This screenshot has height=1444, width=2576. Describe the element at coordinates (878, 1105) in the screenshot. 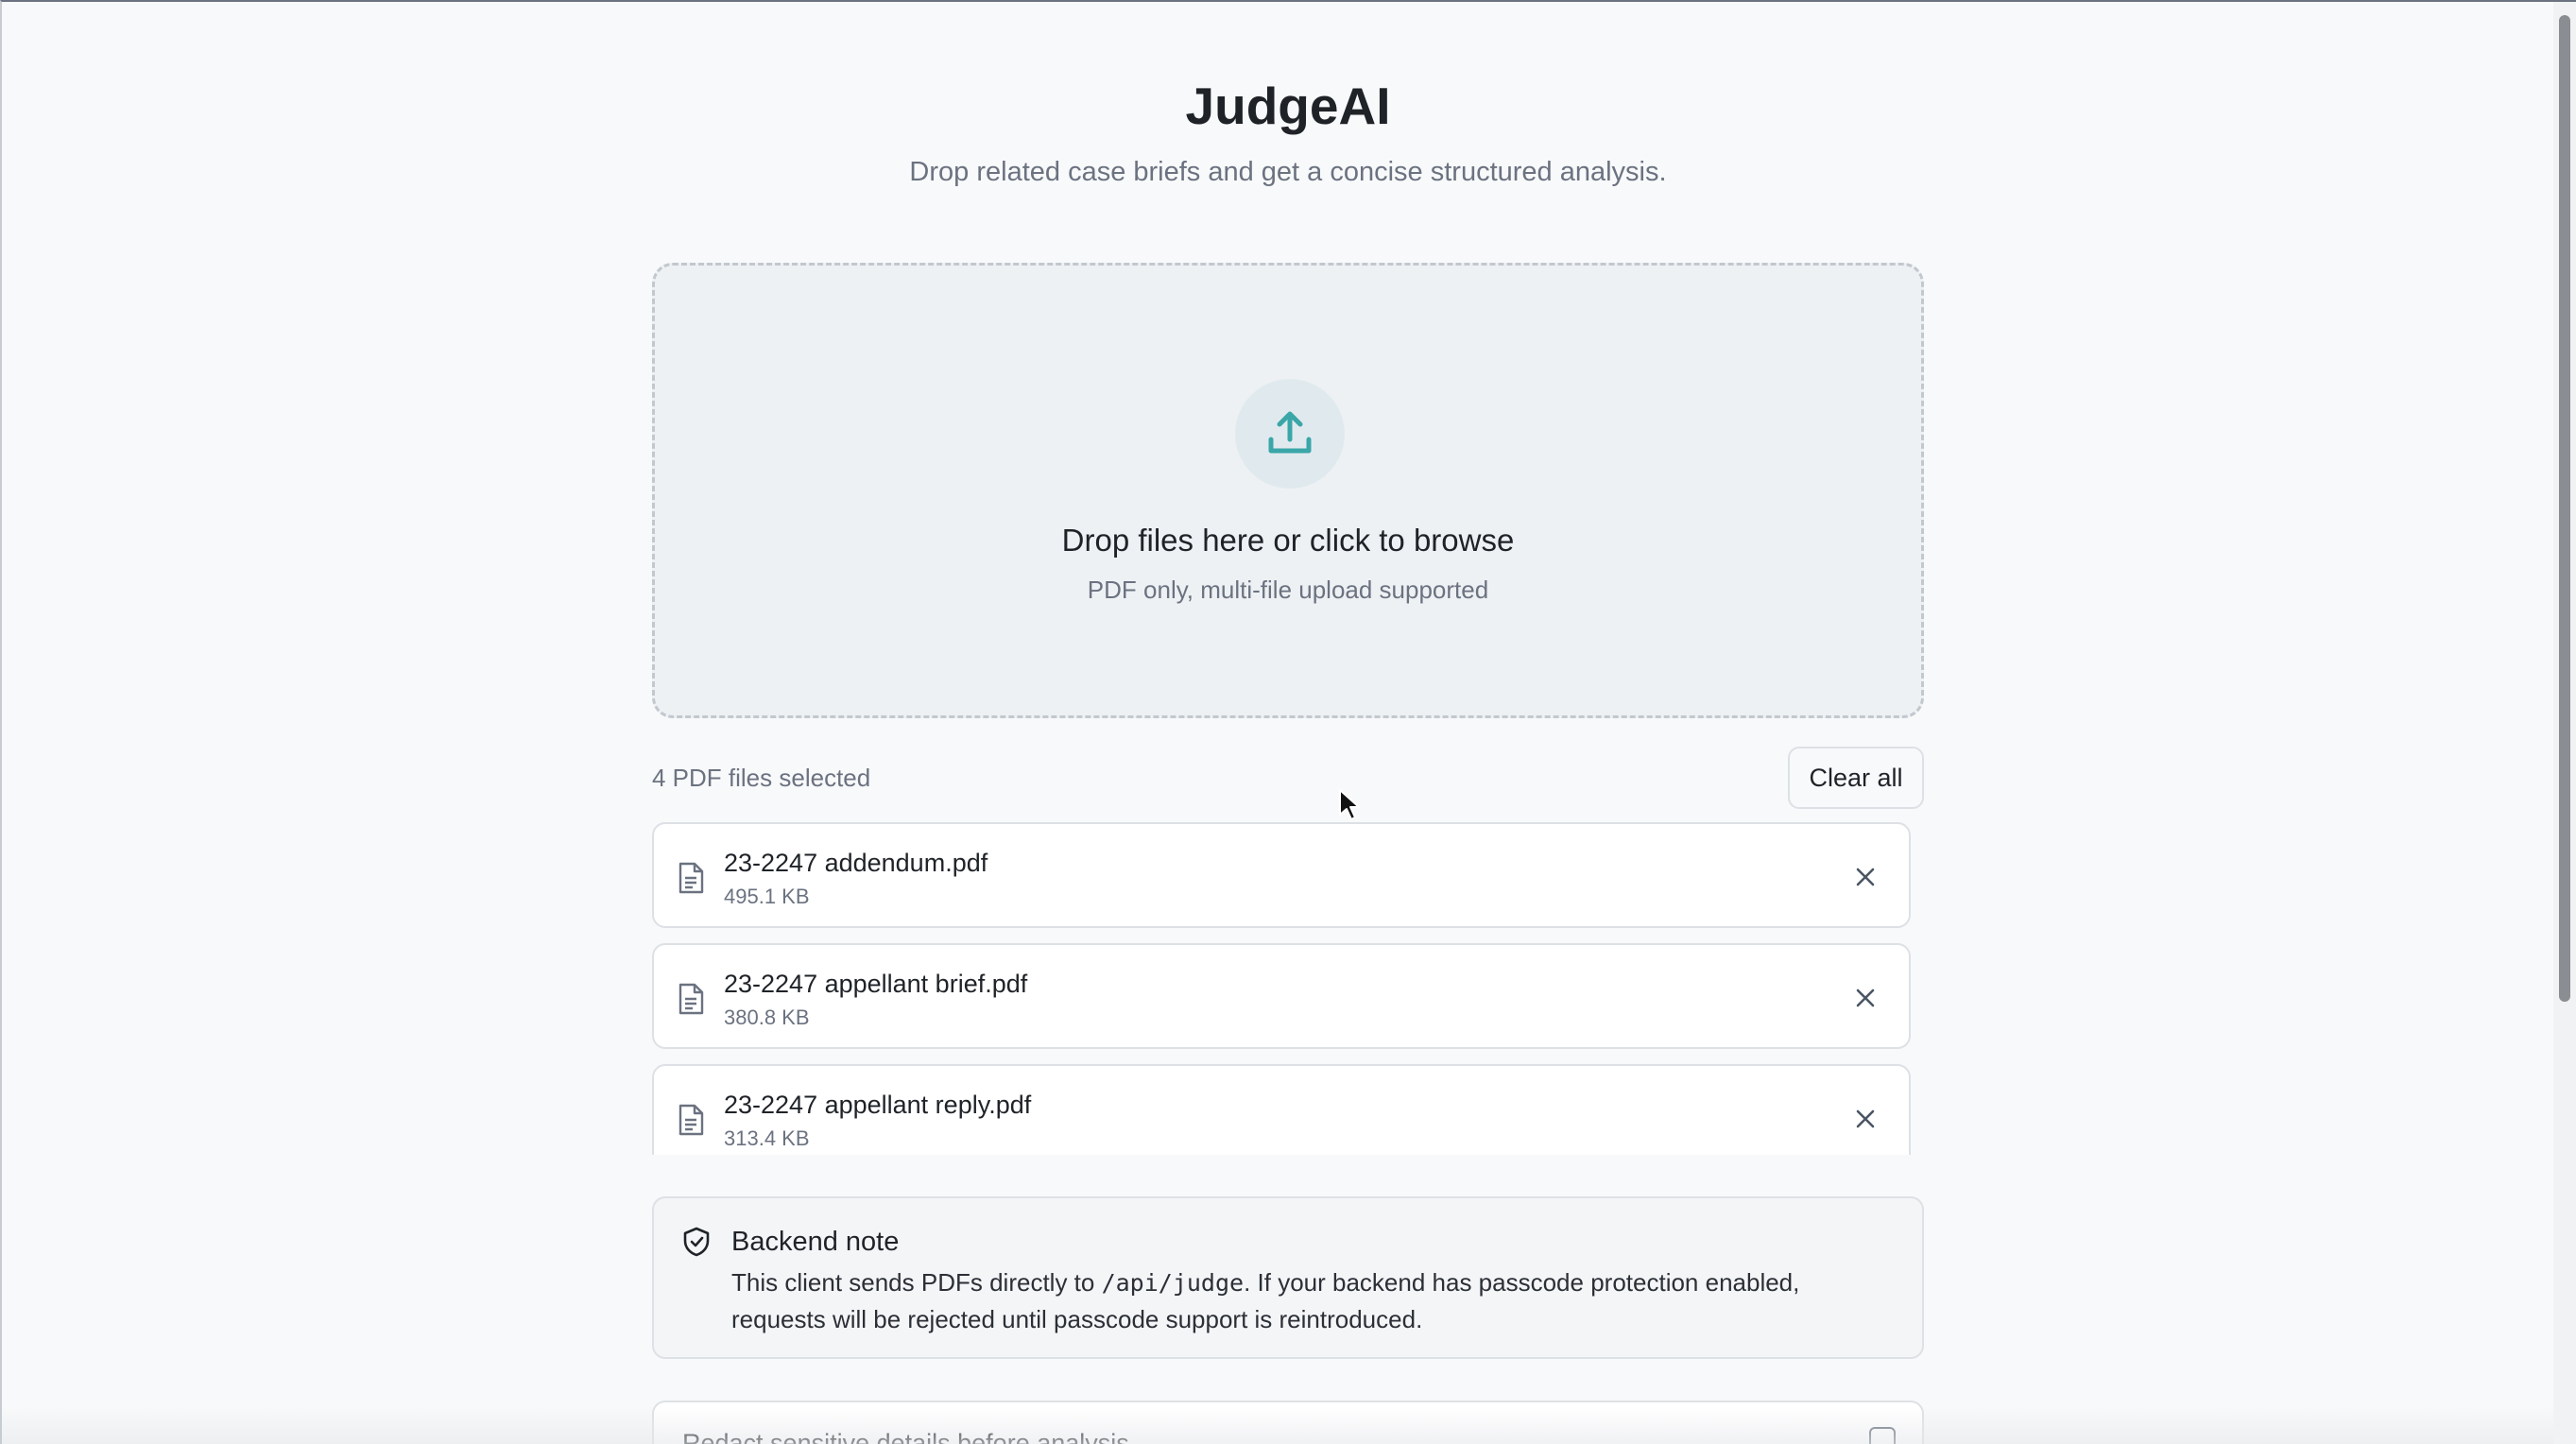

I see `file-name: 23-2247 appellant reply.pdf` at that location.